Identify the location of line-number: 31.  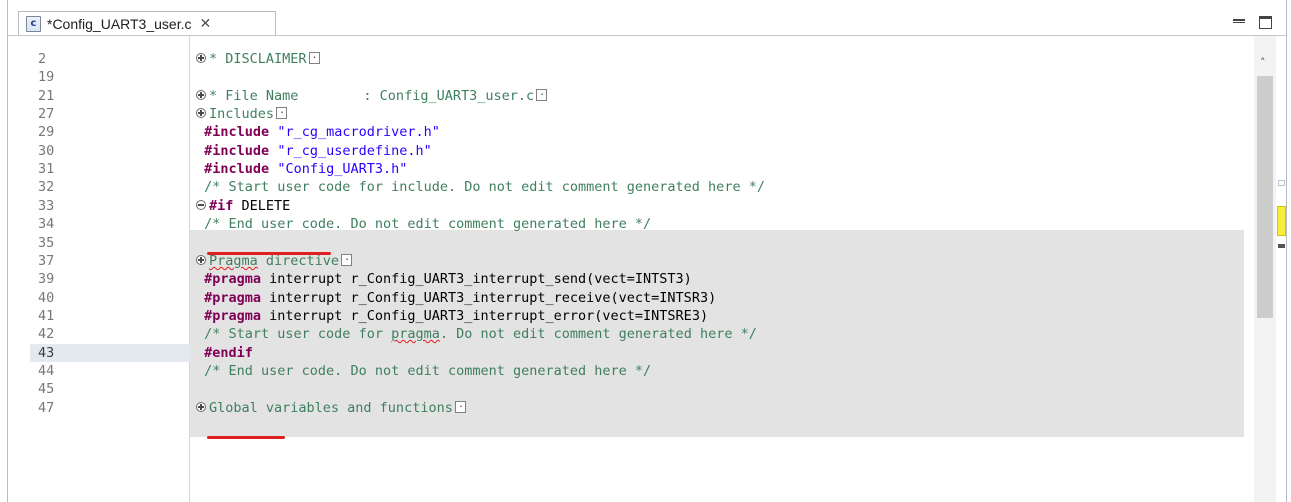
(46, 169).